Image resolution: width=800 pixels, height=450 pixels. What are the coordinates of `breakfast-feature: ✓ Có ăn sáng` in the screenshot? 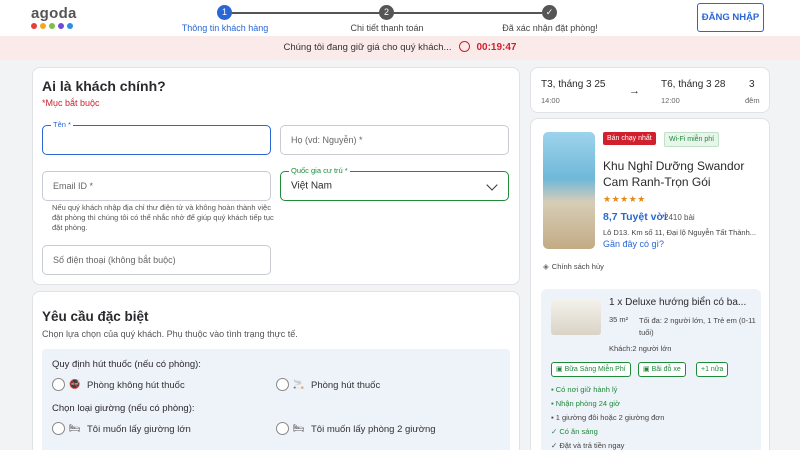 It's located at (574, 431).